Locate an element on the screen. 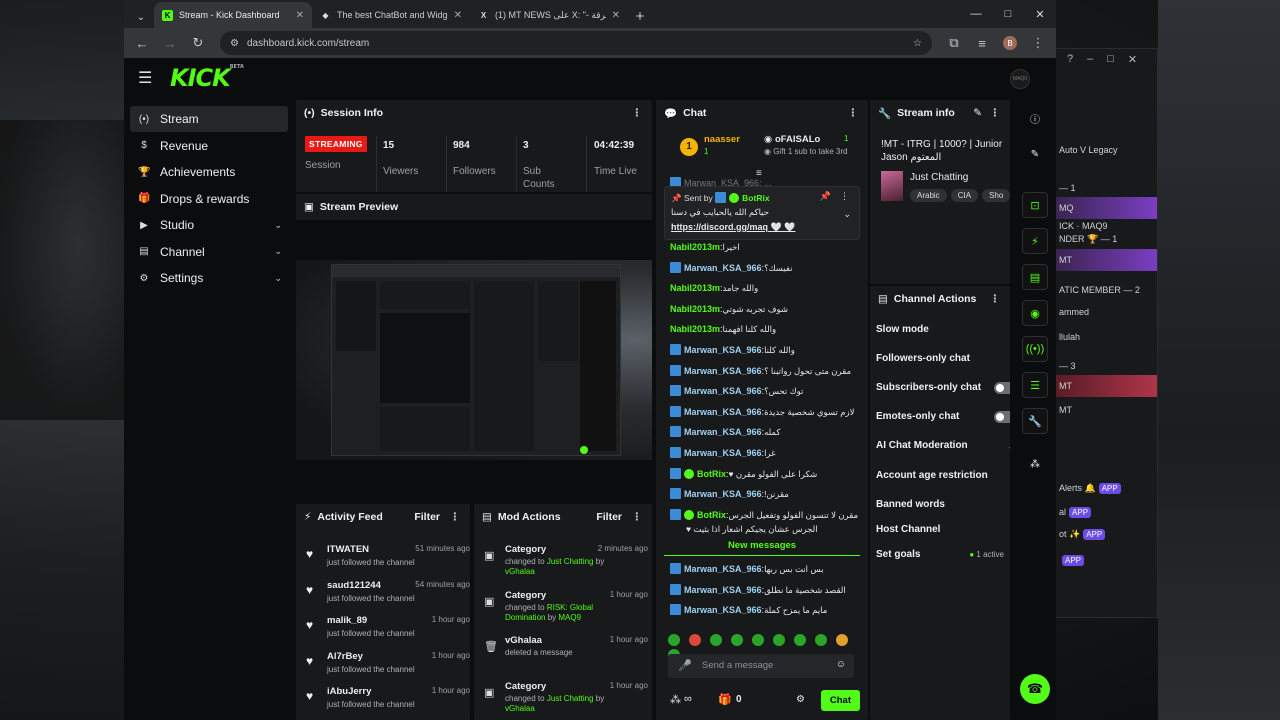  channel-action-slow-mode: Slow mode› is located at coordinates (942, 330).